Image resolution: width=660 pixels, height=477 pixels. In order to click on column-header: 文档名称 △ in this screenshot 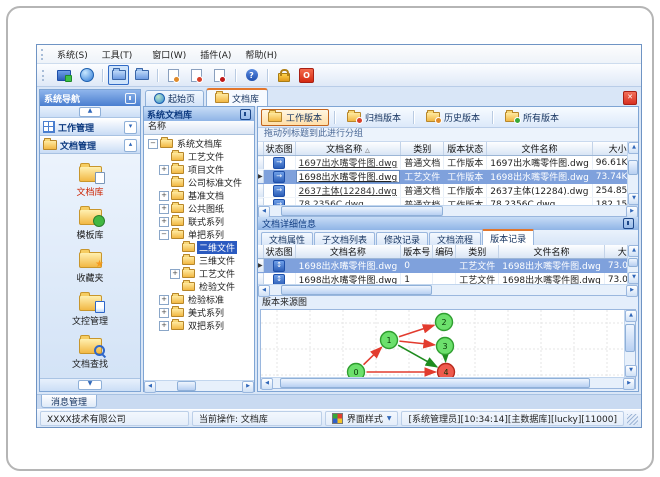, I will do `click(348, 149)`.